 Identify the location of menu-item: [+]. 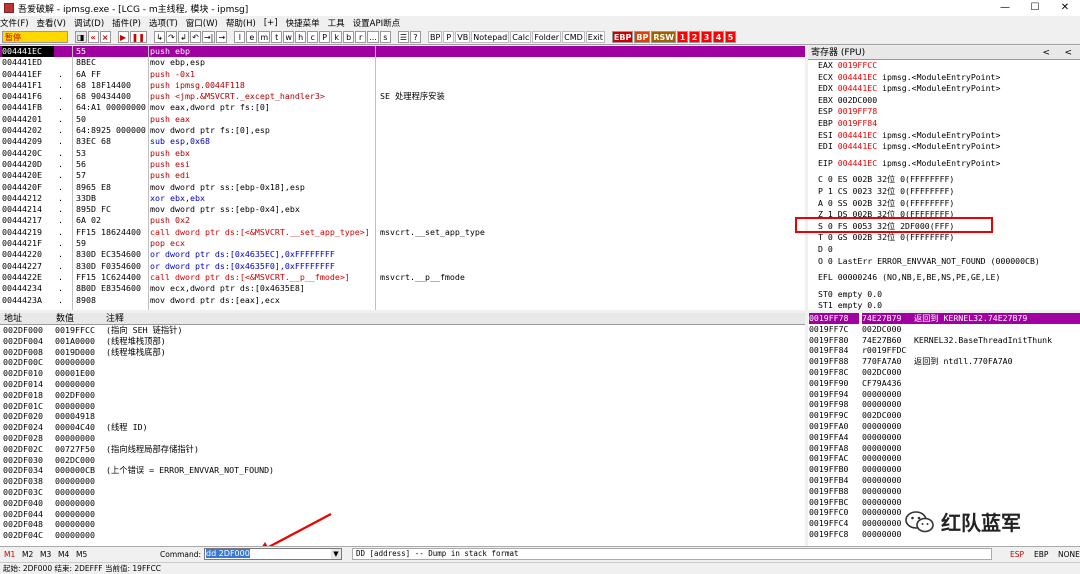
(271, 23).